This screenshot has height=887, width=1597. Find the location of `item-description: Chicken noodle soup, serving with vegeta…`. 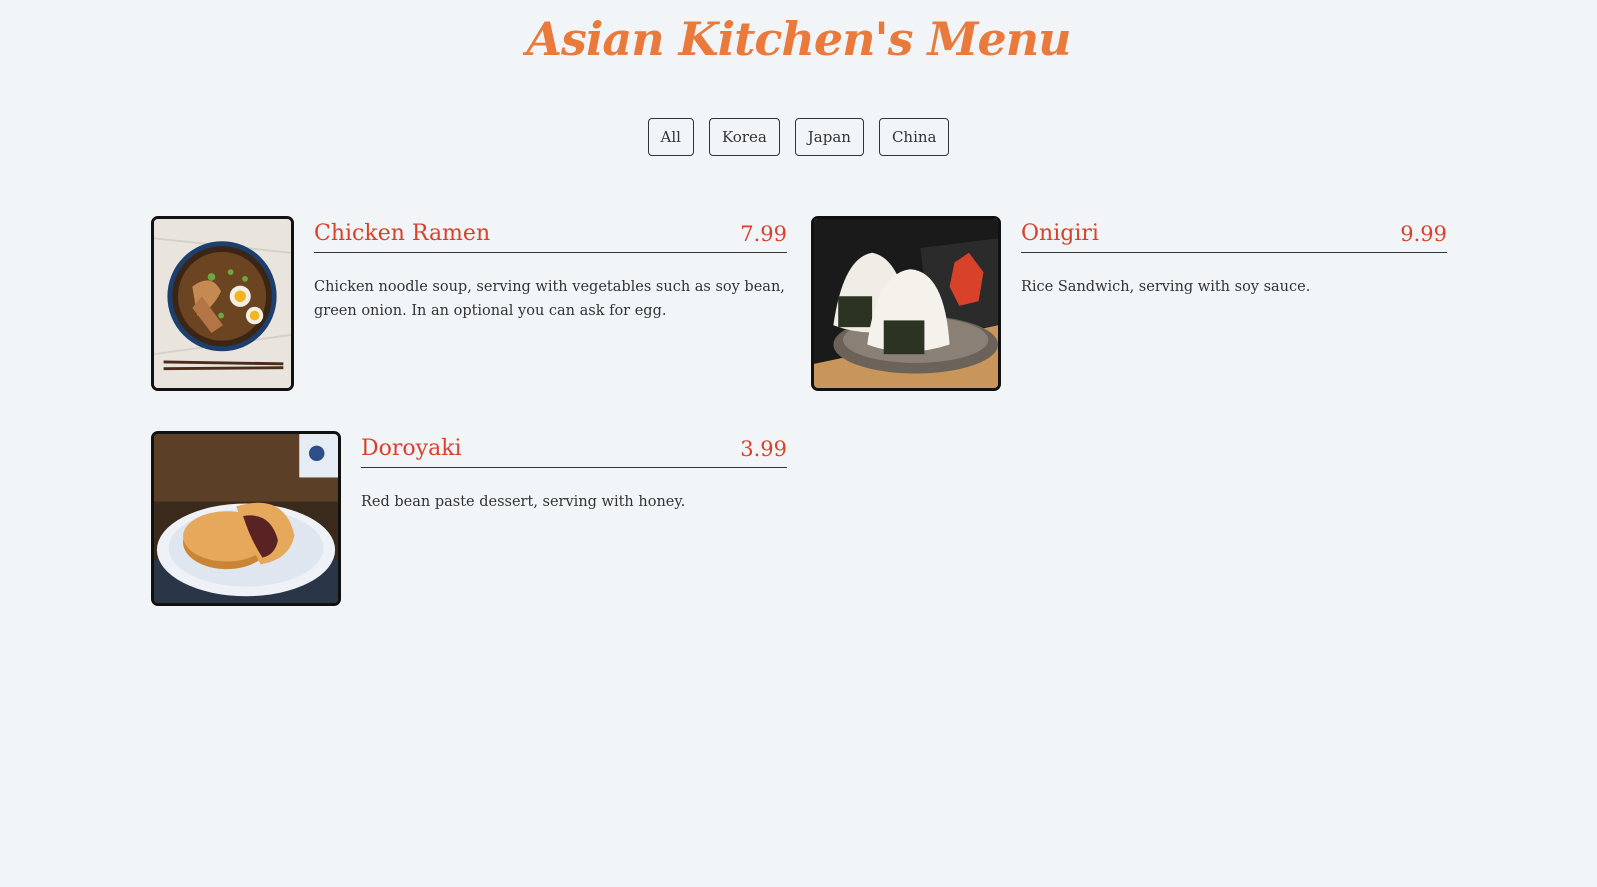

item-description: Chicken noodle soup, serving with vegeta… is located at coordinates (549, 299).